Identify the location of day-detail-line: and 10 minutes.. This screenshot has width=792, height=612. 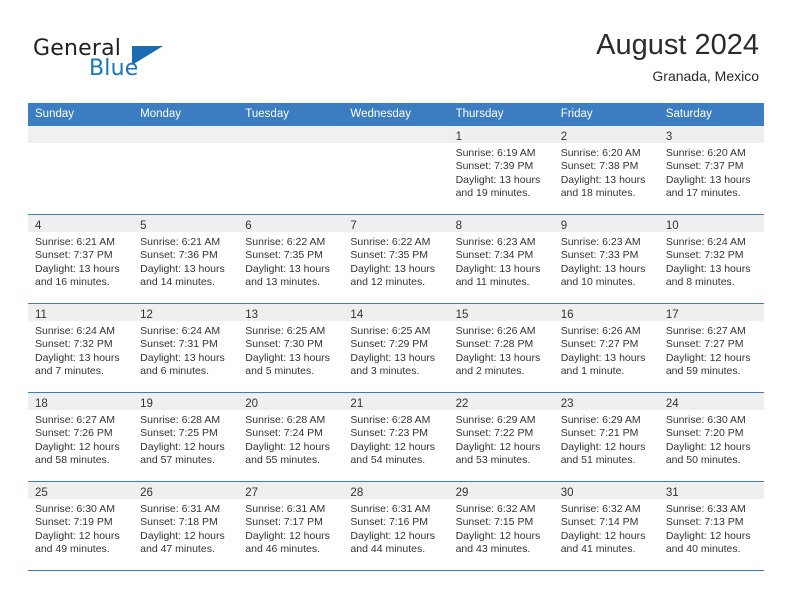
(598, 282).